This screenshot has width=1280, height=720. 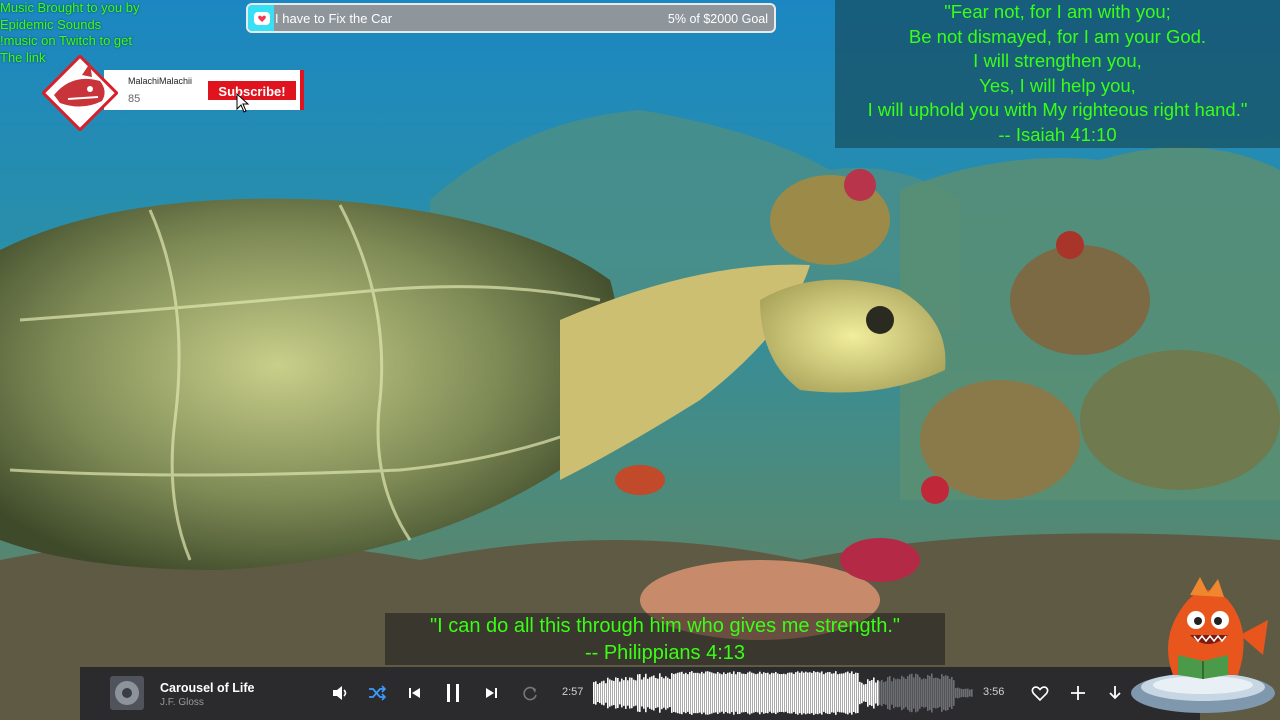 What do you see at coordinates (717, 19) in the screenshot?
I see `goal-amount: 5% of $2000 Goal` at bounding box center [717, 19].